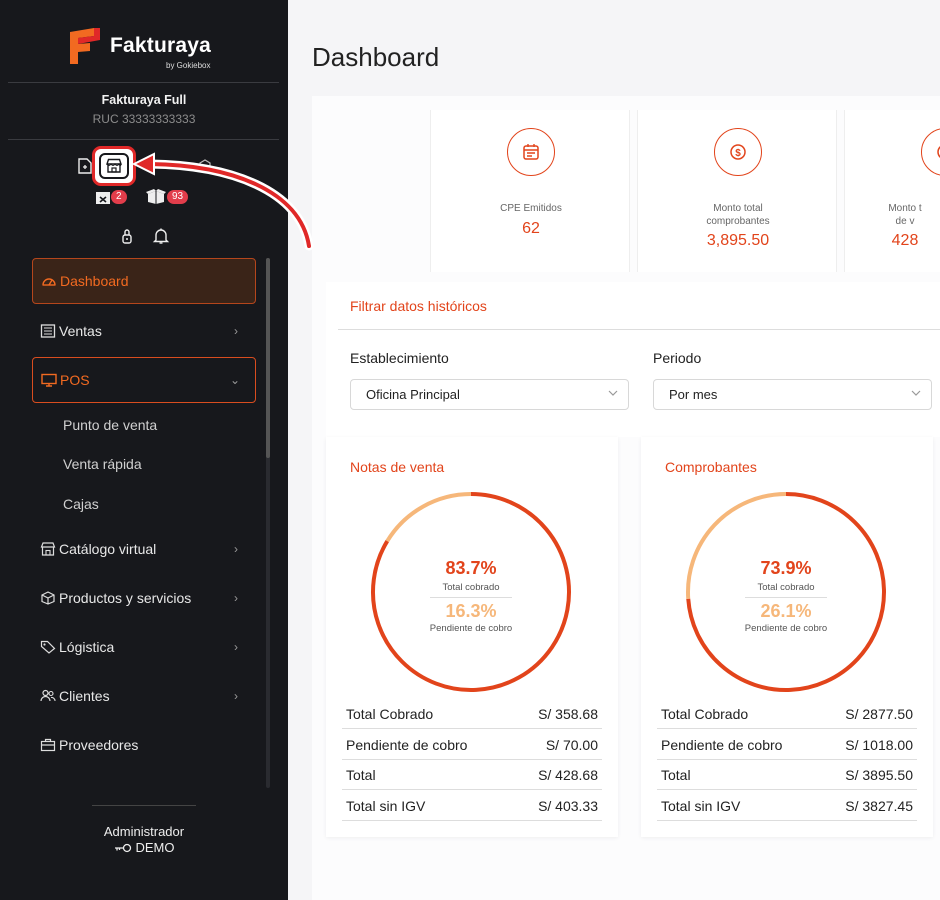 Image resolution: width=940 pixels, height=900 pixels. I want to click on users-icon, so click(48, 696).